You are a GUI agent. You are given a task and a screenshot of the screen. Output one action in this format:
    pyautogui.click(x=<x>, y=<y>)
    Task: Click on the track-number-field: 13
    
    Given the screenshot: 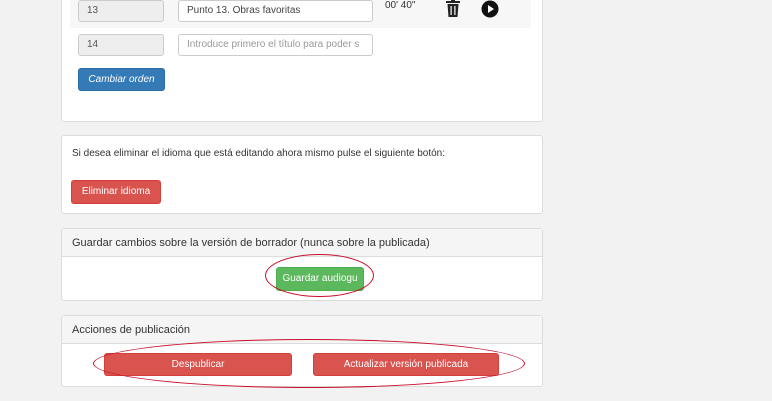 What is the action you would take?
    pyautogui.click(x=121, y=11)
    